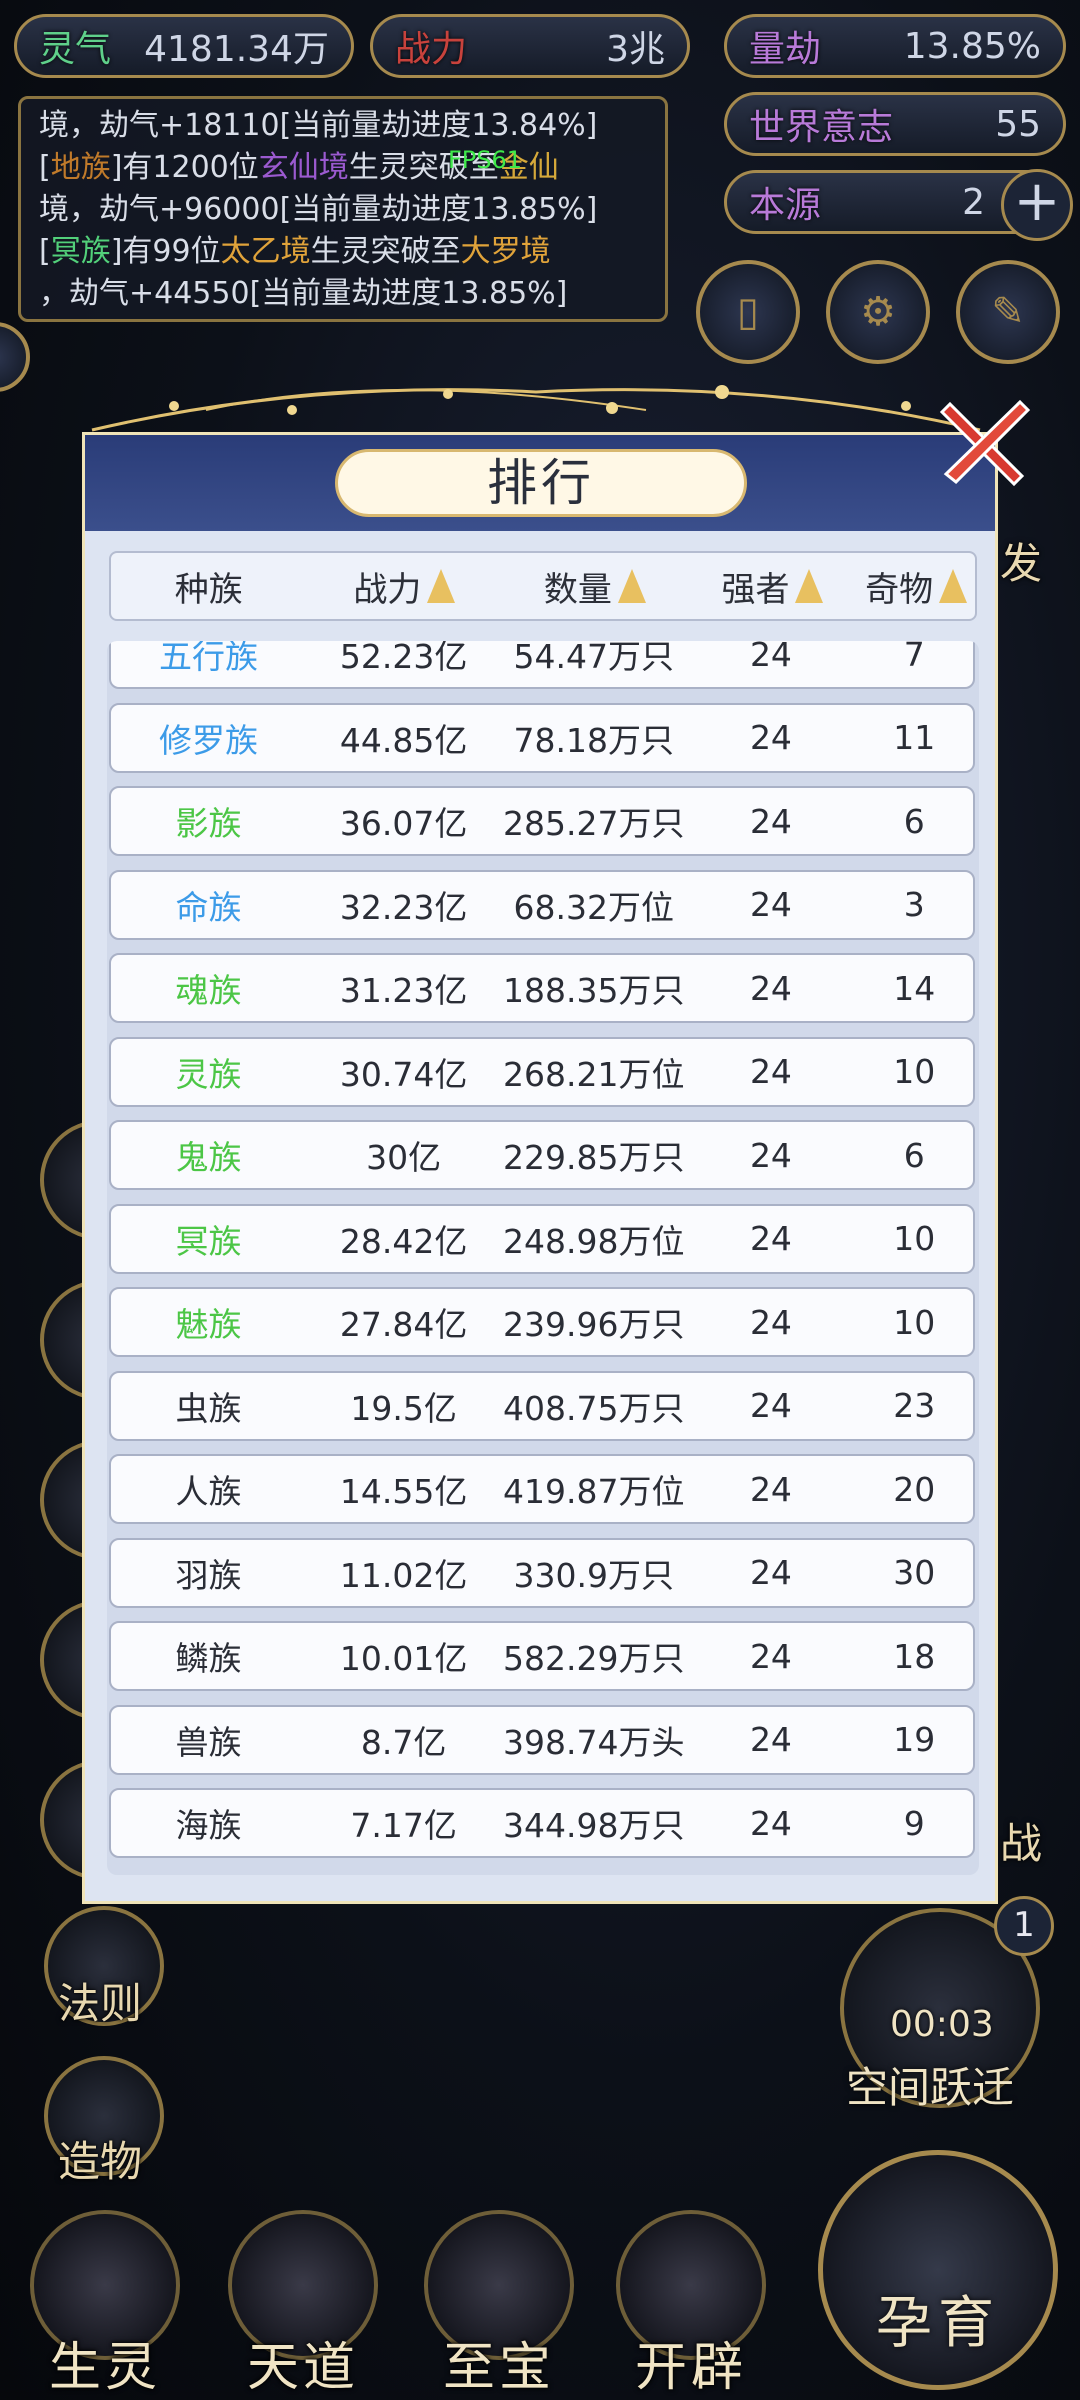 Image resolution: width=1080 pixels, height=2400 pixels. I want to click on lingqi-label: 灵气, so click(75, 49).